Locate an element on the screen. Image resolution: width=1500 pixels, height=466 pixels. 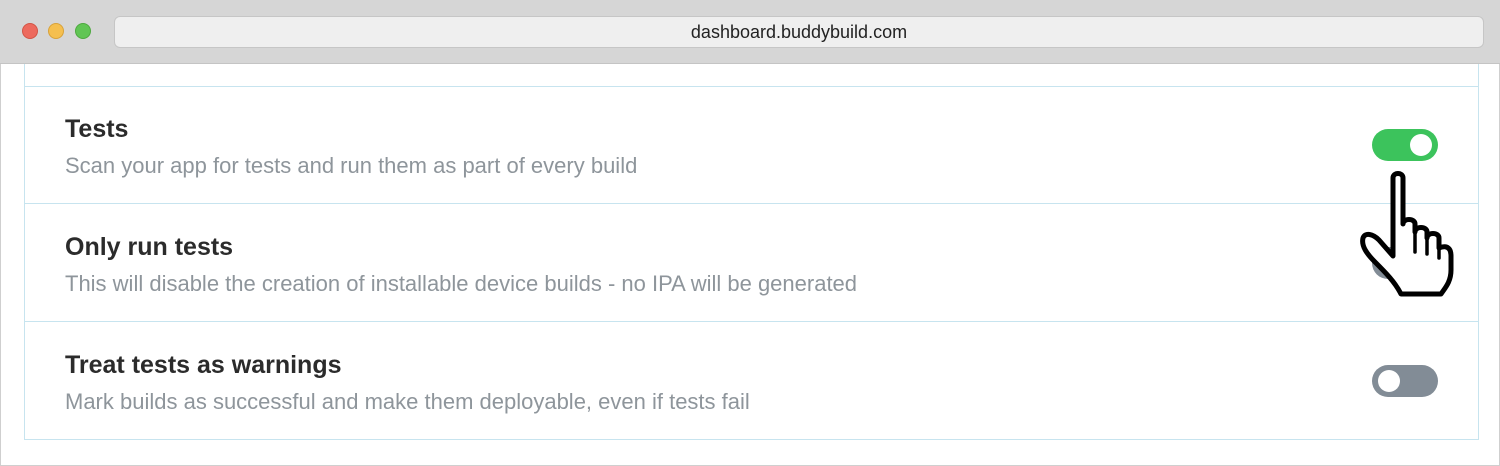
pointing-hand-cursor-icon is located at coordinates (1407, 234).